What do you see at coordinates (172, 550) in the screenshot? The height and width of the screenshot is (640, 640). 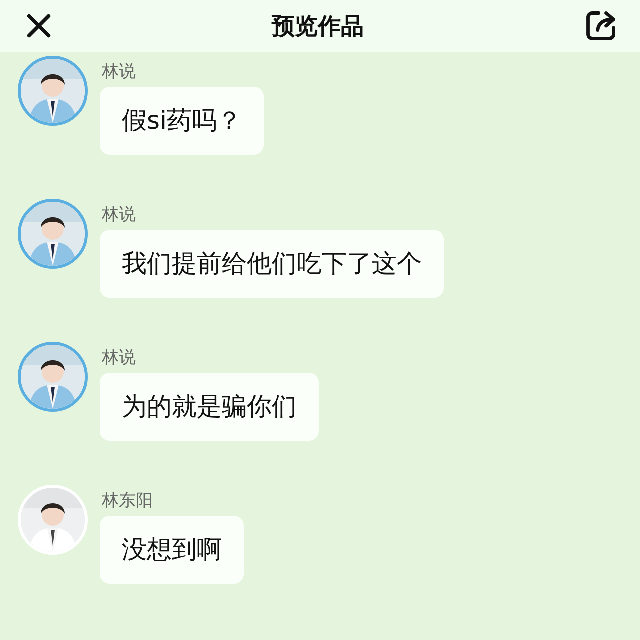 I see `message-bubble: 没想到啊` at bounding box center [172, 550].